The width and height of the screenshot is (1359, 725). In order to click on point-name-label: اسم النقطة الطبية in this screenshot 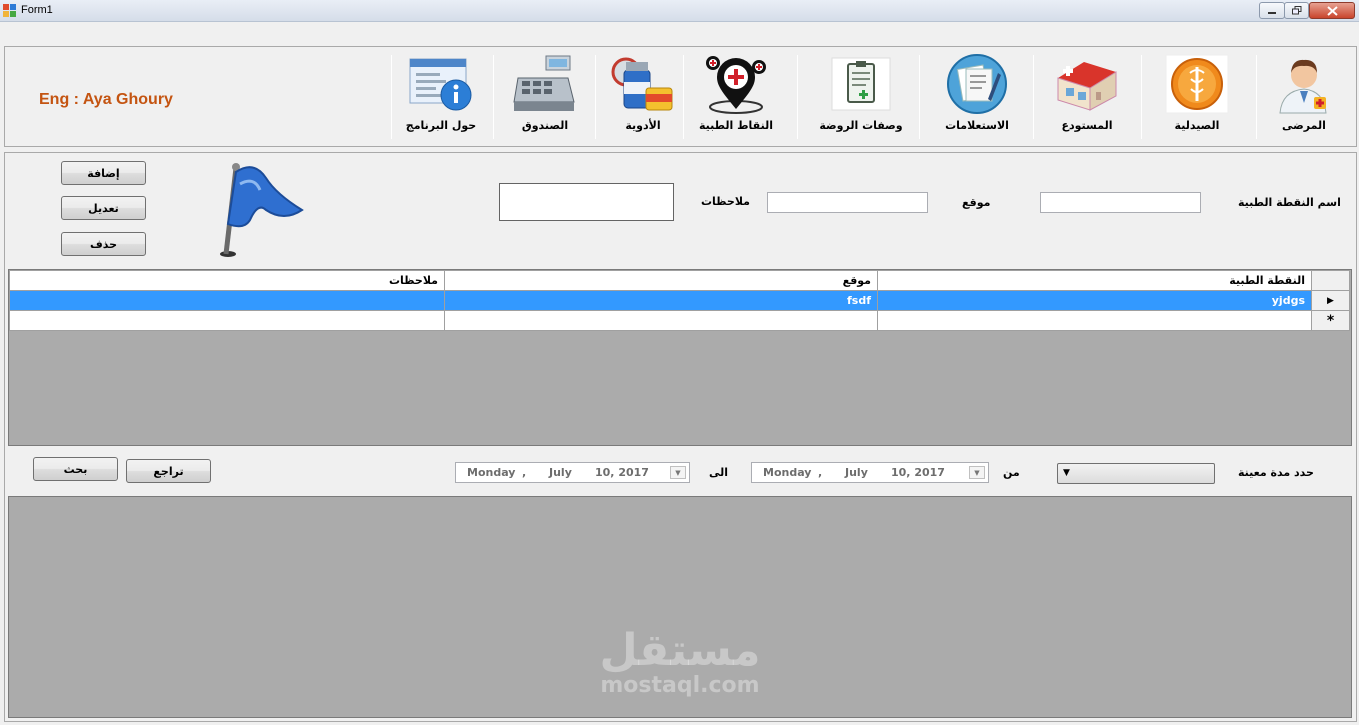, I will do `click(1289, 202)`.